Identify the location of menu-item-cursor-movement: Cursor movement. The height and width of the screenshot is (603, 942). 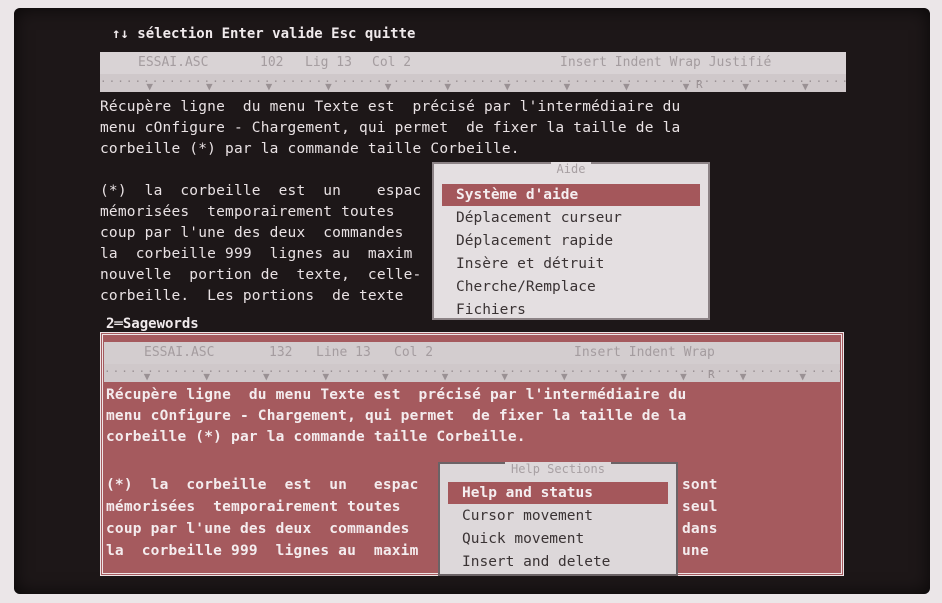
(558, 516).